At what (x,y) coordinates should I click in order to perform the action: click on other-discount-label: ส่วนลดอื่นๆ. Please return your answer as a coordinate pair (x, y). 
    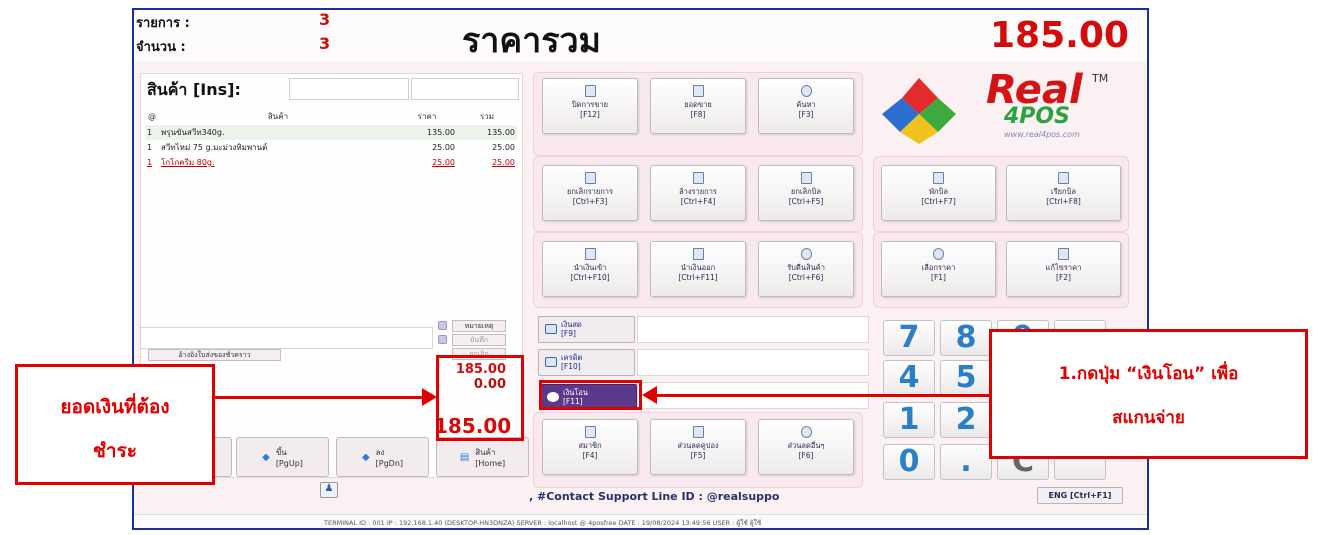
    Looking at the image, I should click on (806, 445).